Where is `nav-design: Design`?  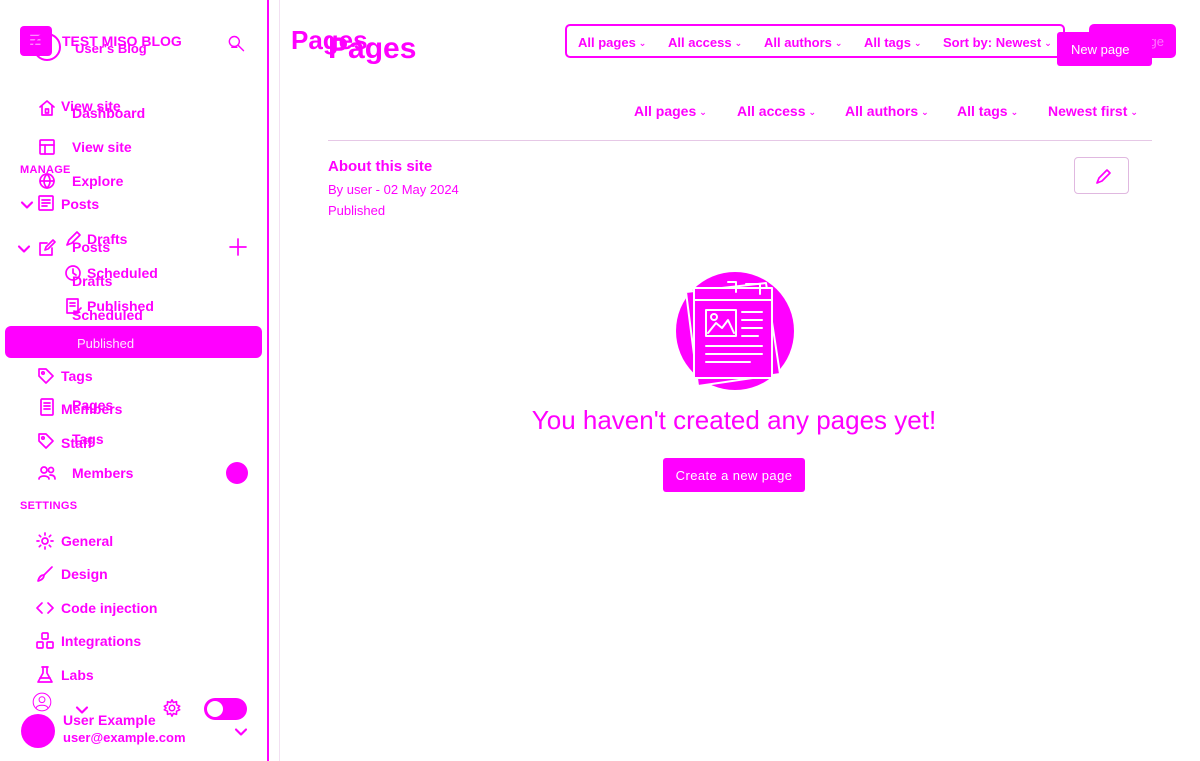 nav-design: Design is located at coordinates (84, 574).